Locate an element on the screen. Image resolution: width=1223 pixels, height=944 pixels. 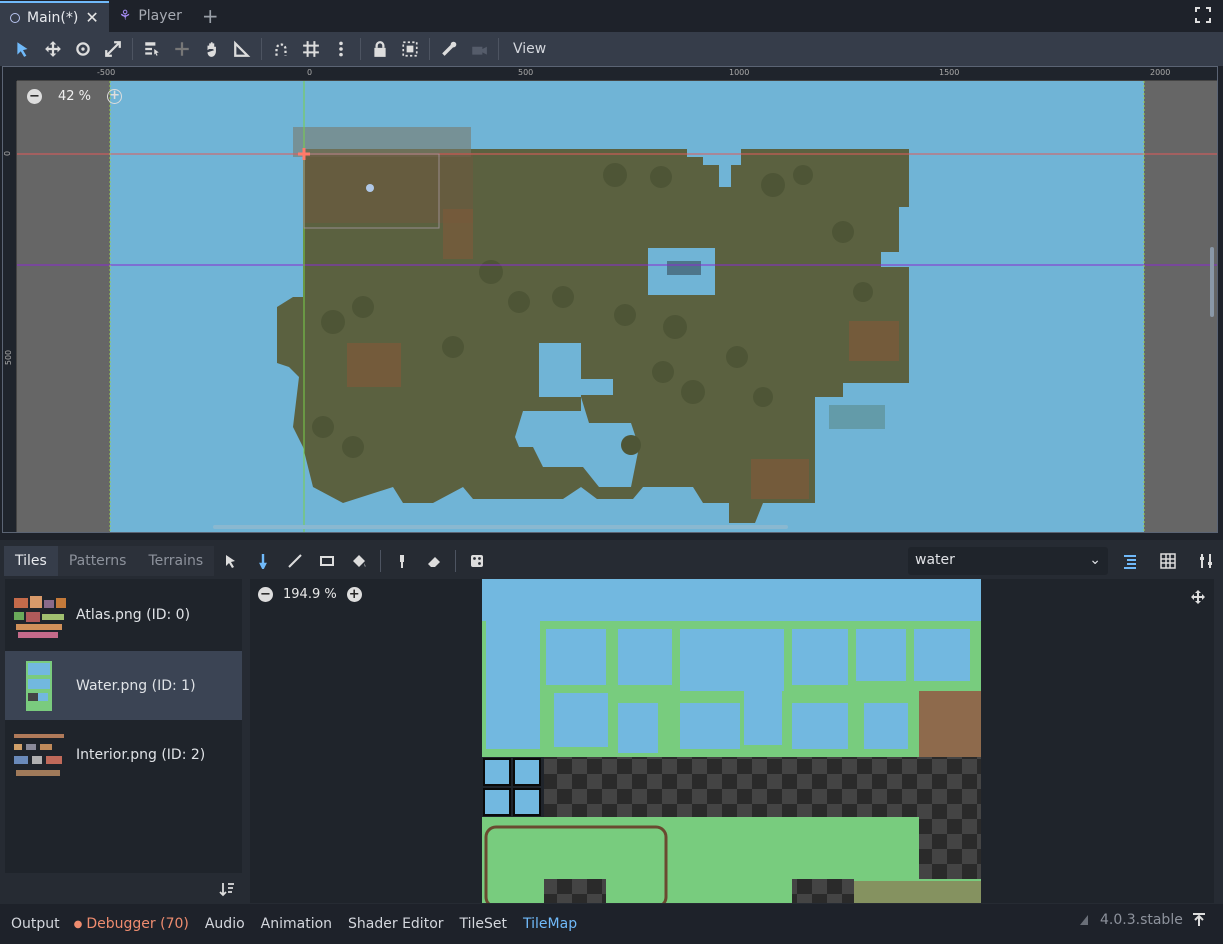
expand-panel-icon is located at coordinates (1199, 920).